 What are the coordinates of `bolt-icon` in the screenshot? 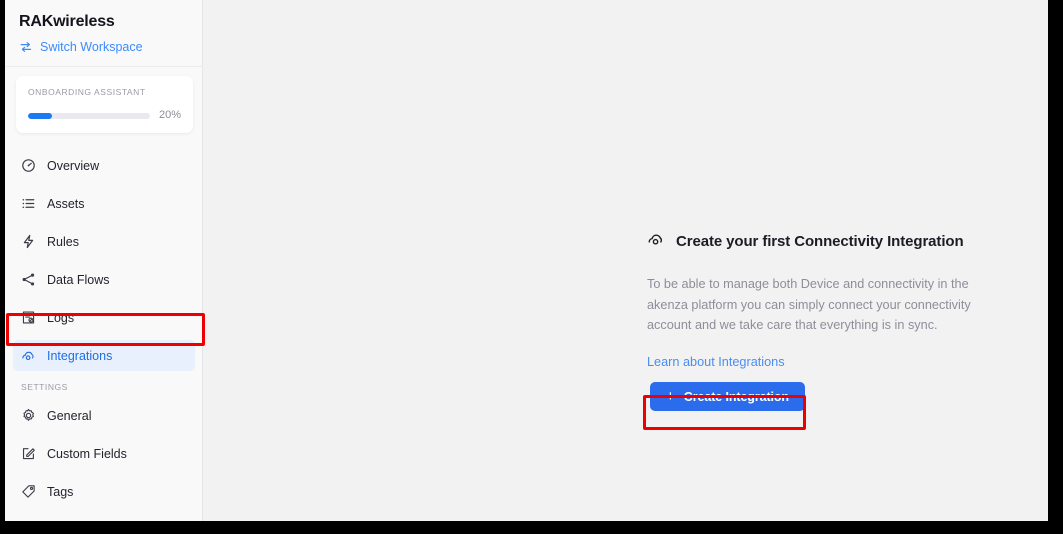 It's located at (28, 241).